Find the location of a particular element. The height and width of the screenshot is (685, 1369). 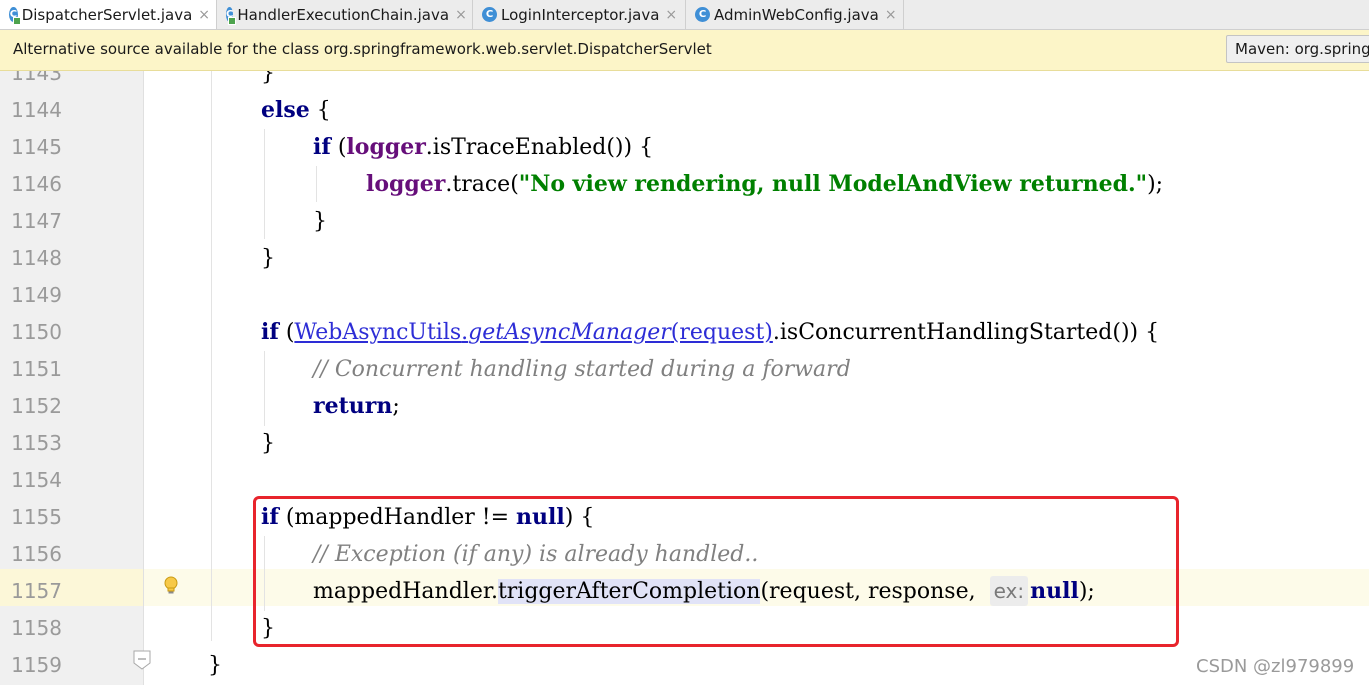

method-link-args: (request) is located at coordinates (722, 332).